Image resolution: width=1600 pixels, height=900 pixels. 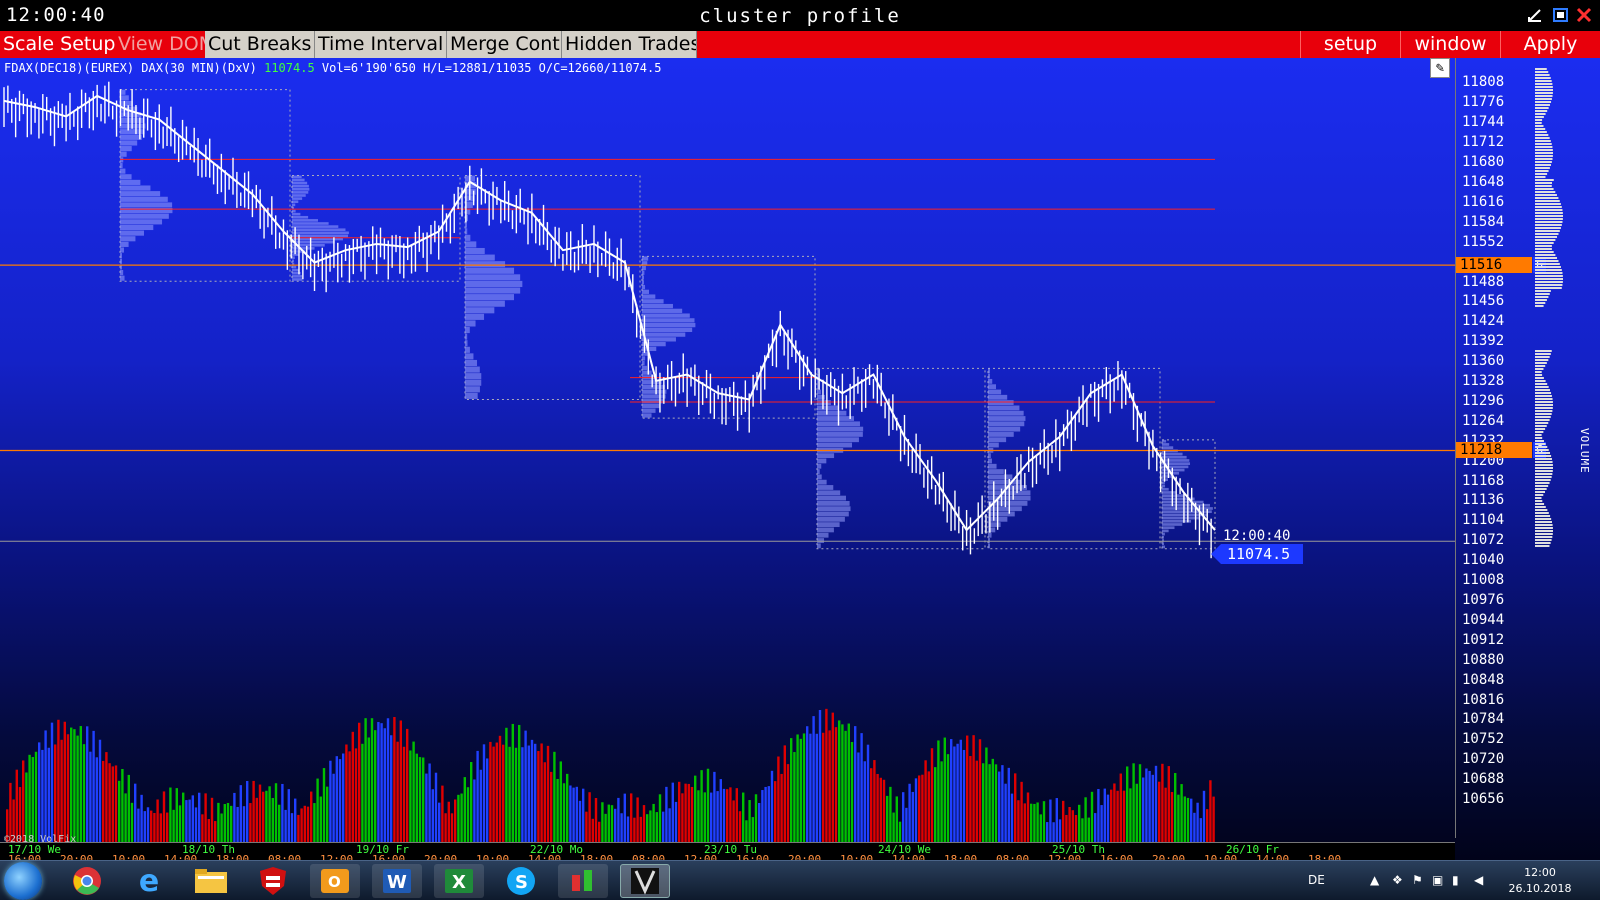 What do you see at coordinates (273, 881) in the screenshot?
I see `security-shield-icon` at bounding box center [273, 881].